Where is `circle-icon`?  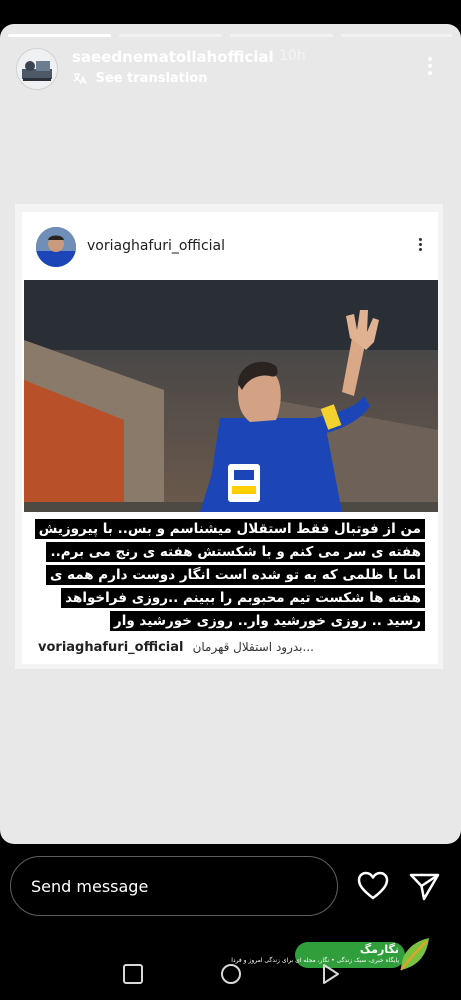
circle-icon is located at coordinates (231, 974).